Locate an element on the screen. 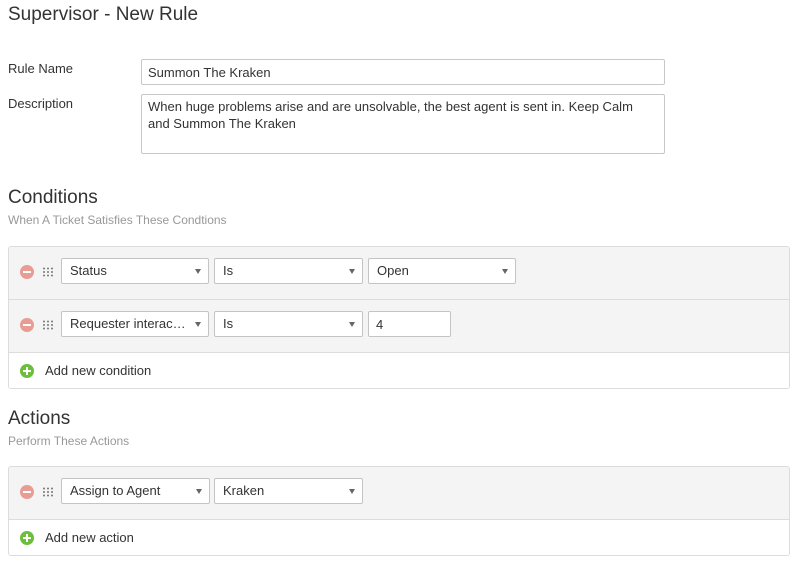  condition-value-input is located at coordinates (409, 324).